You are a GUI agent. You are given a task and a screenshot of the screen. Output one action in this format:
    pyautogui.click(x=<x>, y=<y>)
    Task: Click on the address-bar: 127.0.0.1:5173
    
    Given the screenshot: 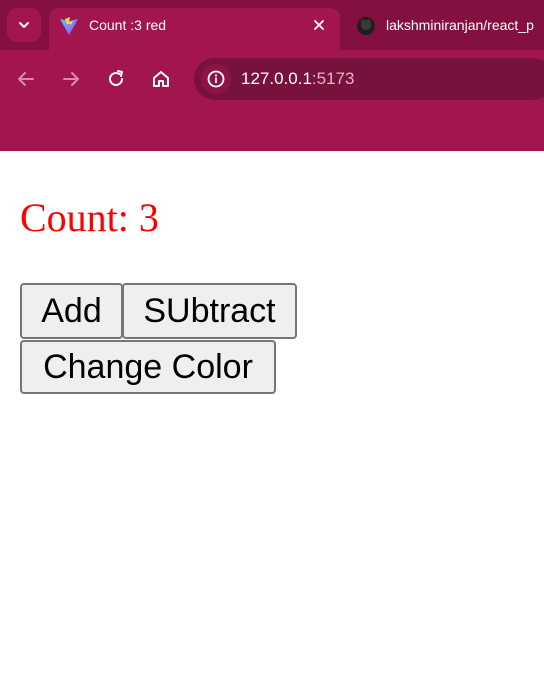 What is the action you would take?
    pyautogui.click(x=369, y=79)
    